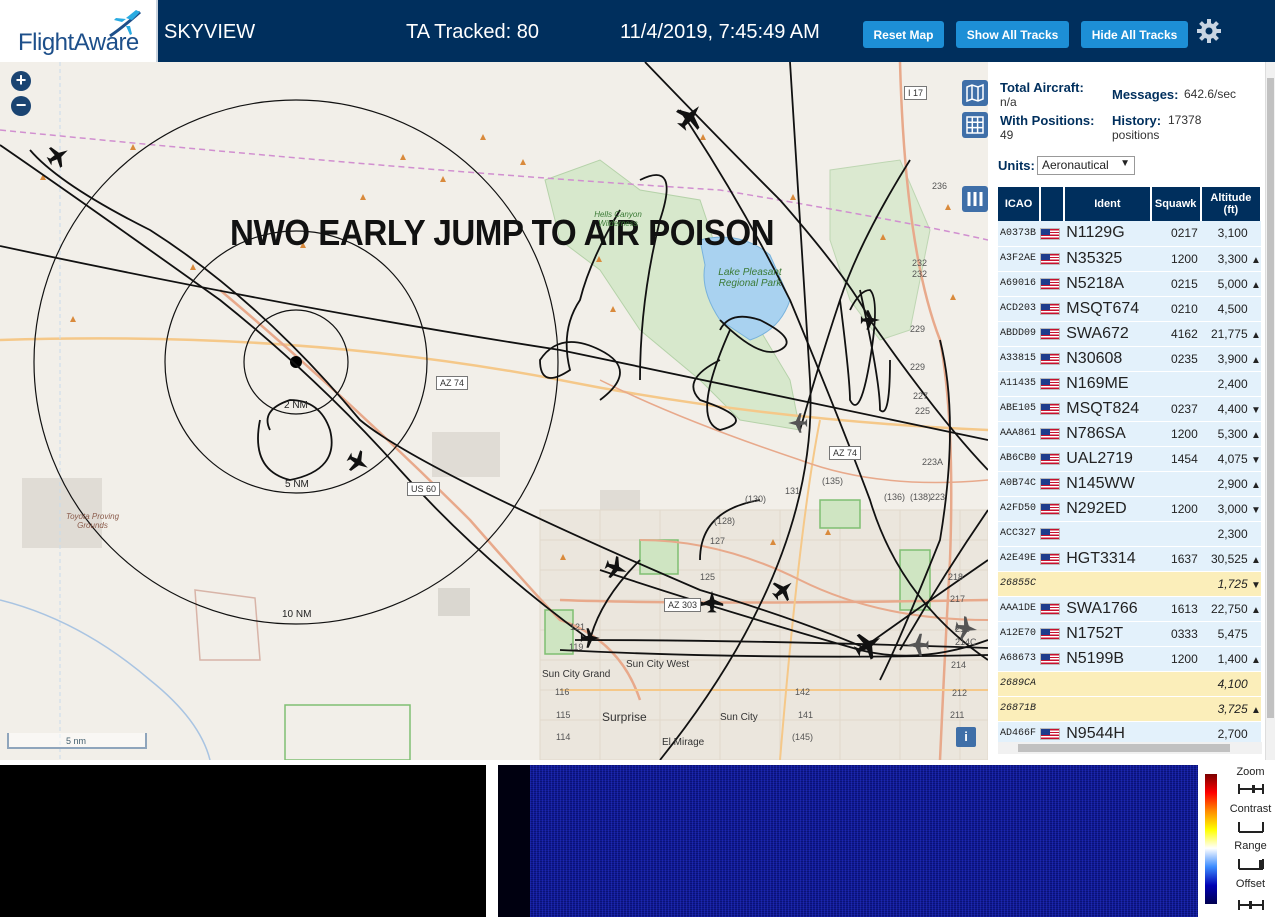  I want to click on column-toggle-button, so click(975, 199).